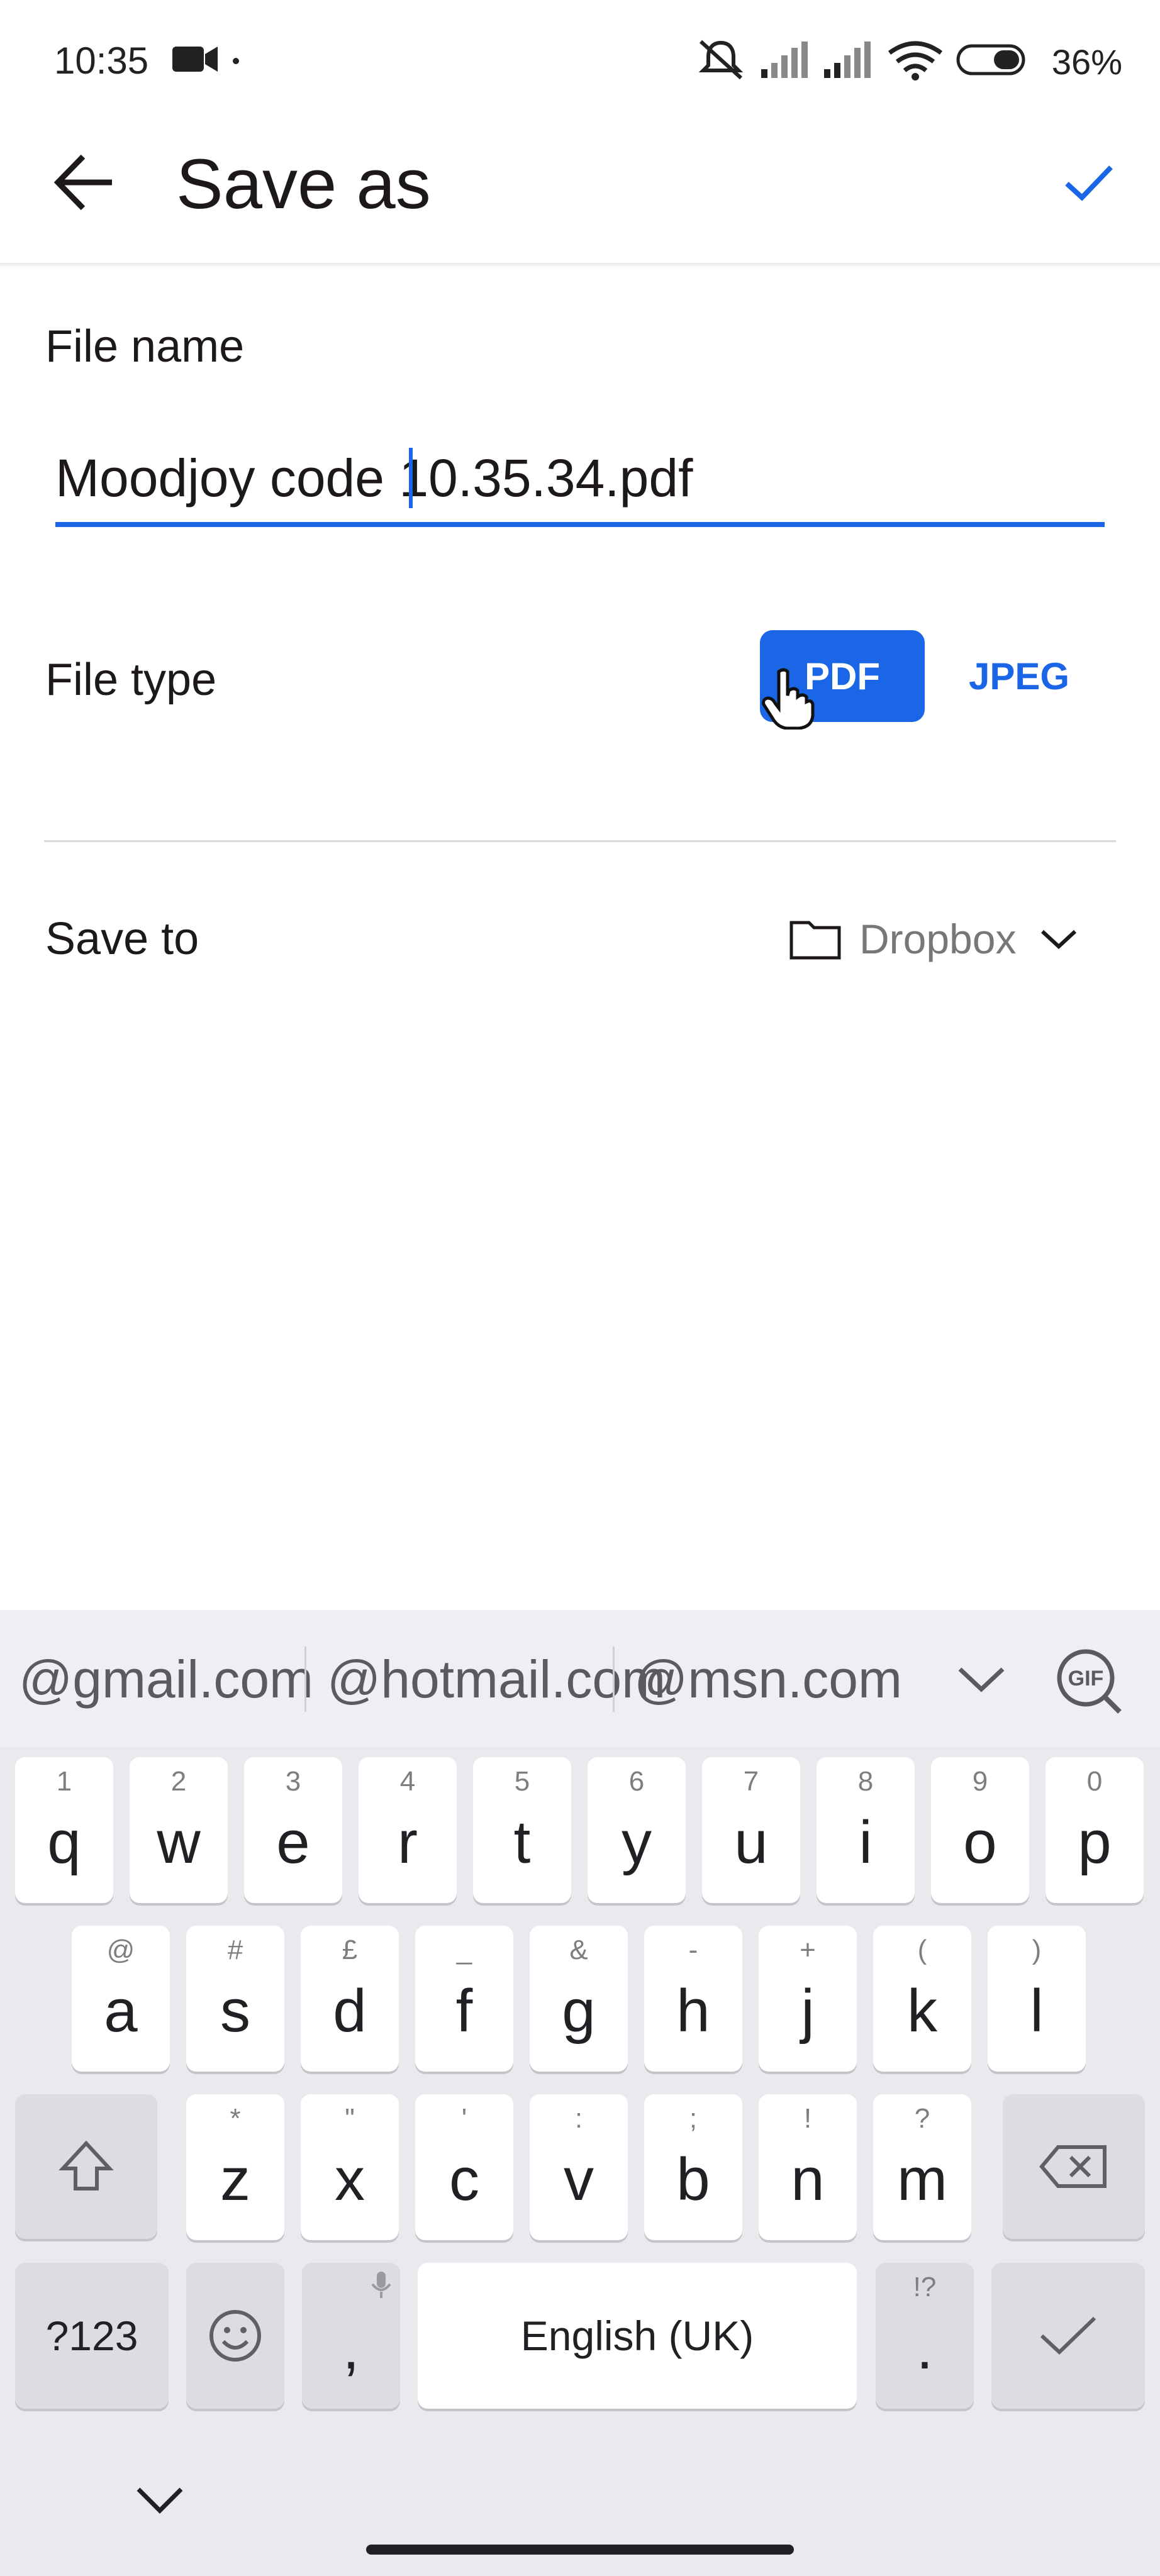 This screenshot has height=2576, width=1160. Describe the element at coordinates (1088, 182) in the screenshot. I see `confirm-button` at that location.